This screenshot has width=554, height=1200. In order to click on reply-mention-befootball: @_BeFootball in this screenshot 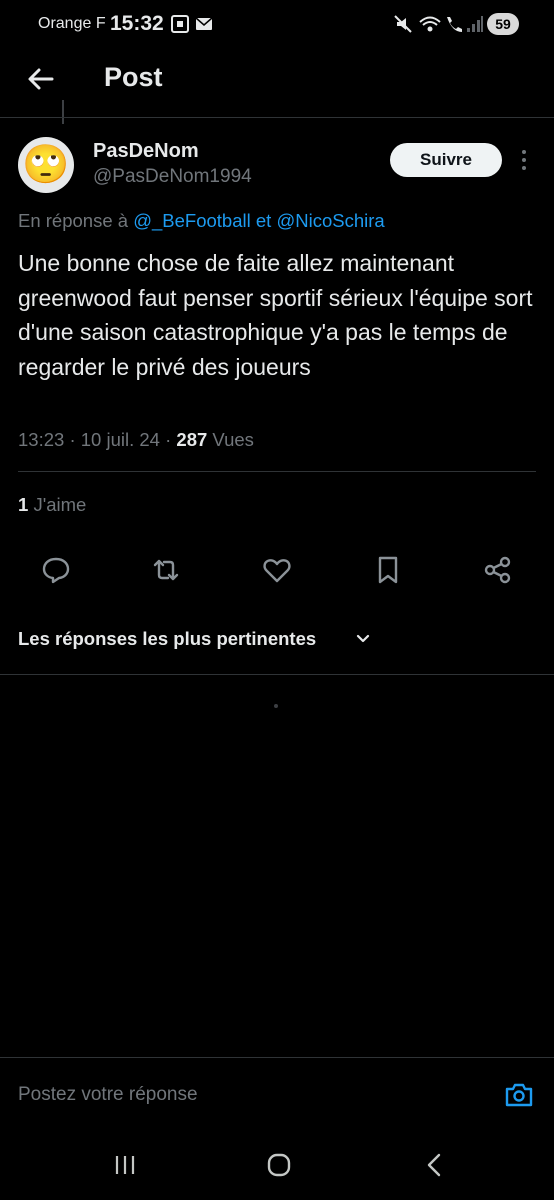, I will do `click(192, 220)`.